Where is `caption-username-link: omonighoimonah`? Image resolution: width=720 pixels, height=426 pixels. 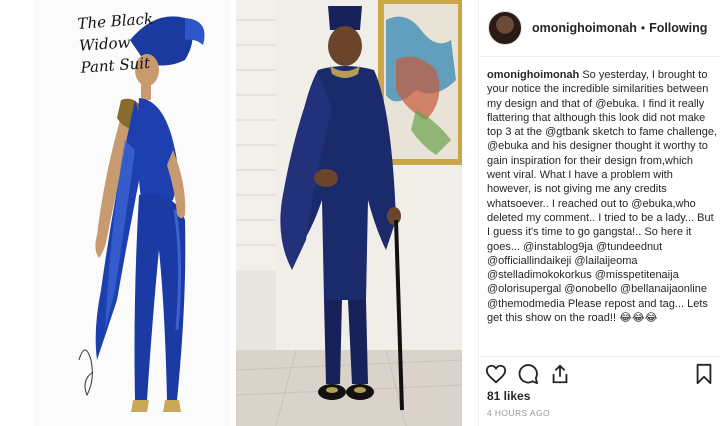 caption-username-link: omonighoimonah is located at coordinates (533, 75).